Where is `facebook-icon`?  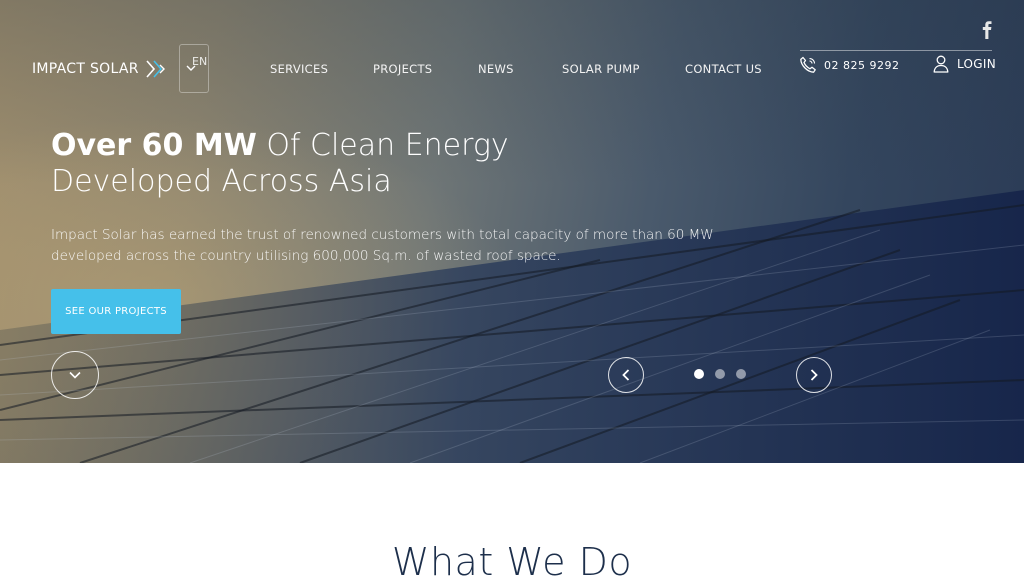
facebook-icon is located at coordinates (987, 30).